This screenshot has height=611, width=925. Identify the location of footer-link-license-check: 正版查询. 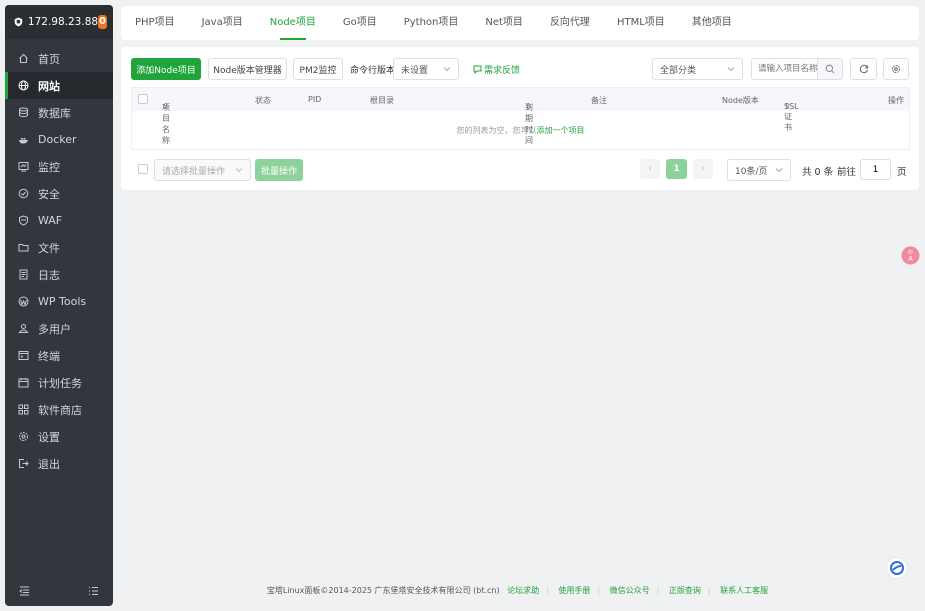
(685, 590).